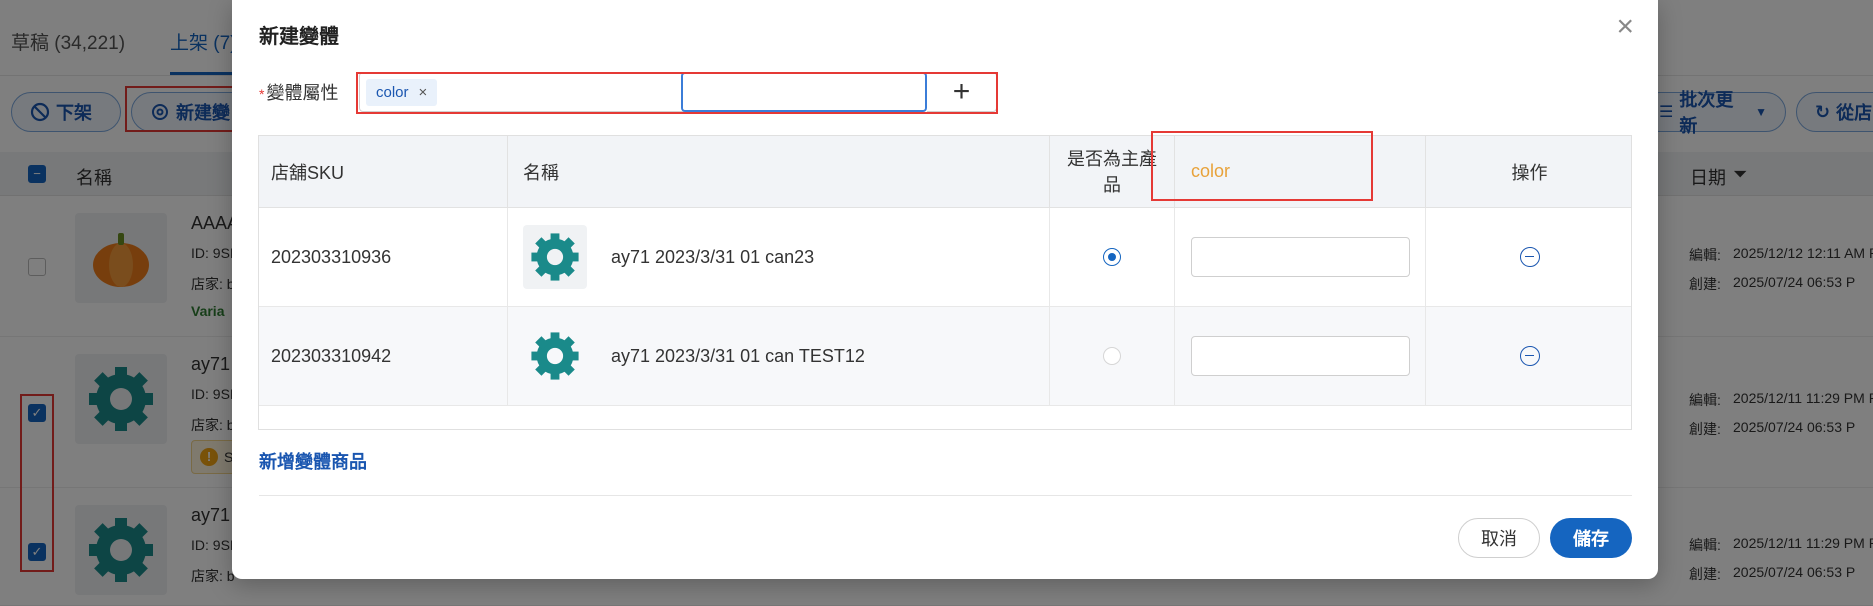 This screenshot has width=1873, height=606. I want to click on save-button: 儲存, so click(1591, 538).